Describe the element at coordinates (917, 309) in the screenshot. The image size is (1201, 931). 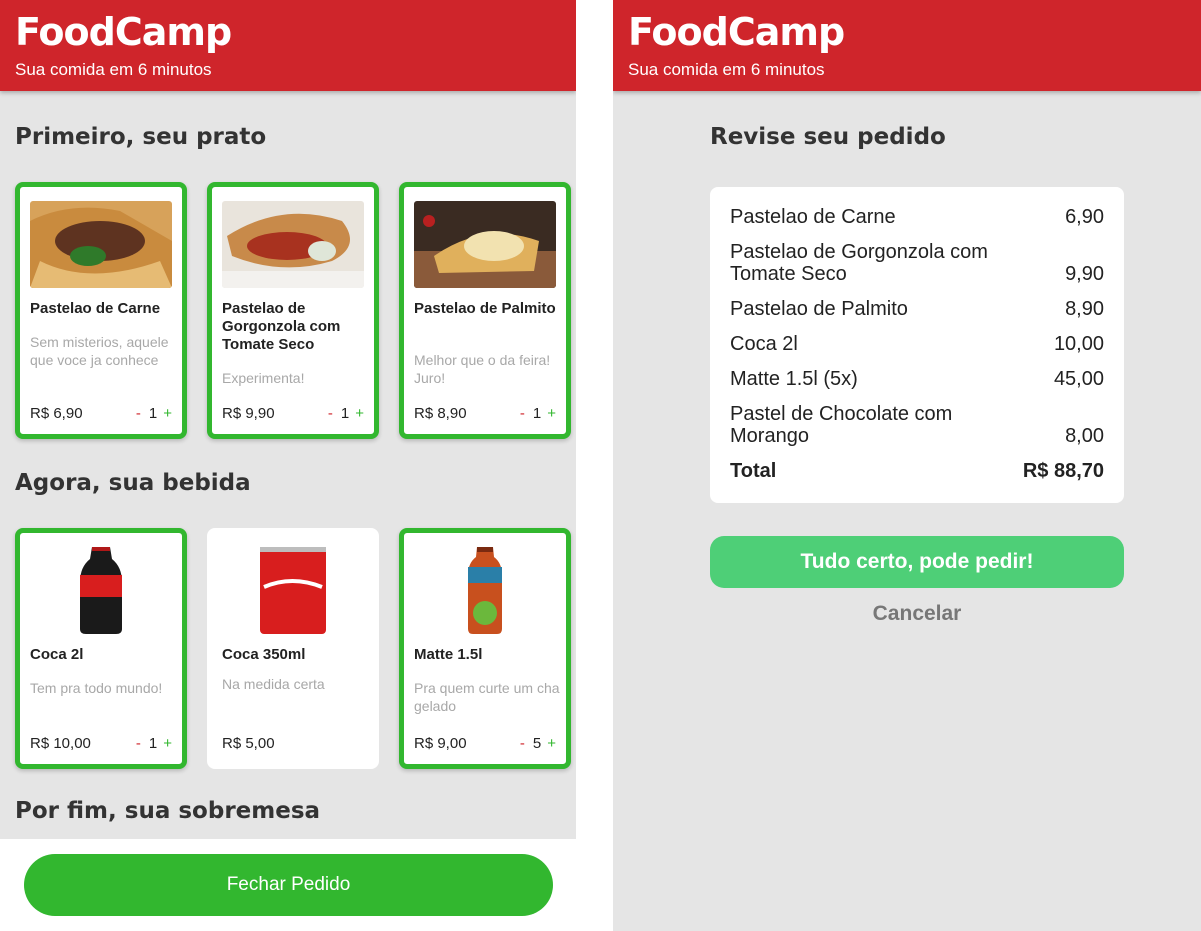
I see `order-item: Pastelao de Palmito 8,90` at that location.